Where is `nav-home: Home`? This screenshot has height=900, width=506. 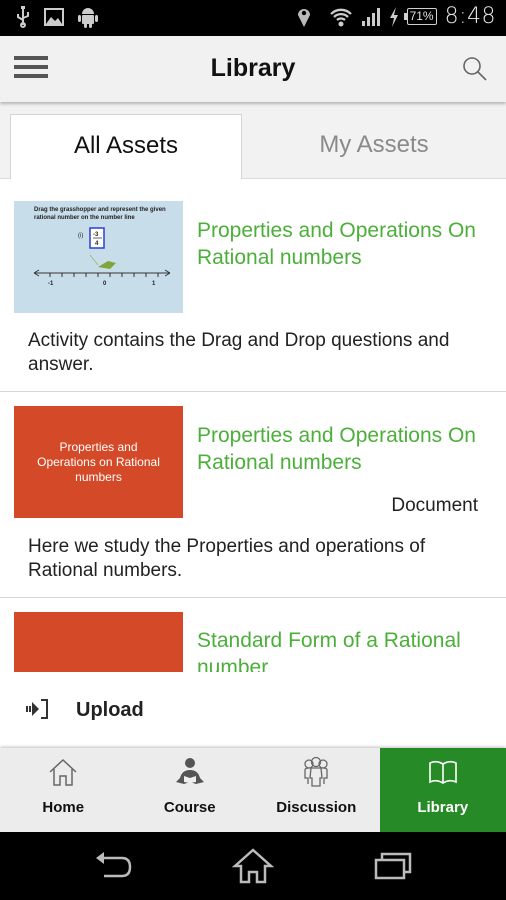 nav-home: Home is located at coordinates (63, 790).